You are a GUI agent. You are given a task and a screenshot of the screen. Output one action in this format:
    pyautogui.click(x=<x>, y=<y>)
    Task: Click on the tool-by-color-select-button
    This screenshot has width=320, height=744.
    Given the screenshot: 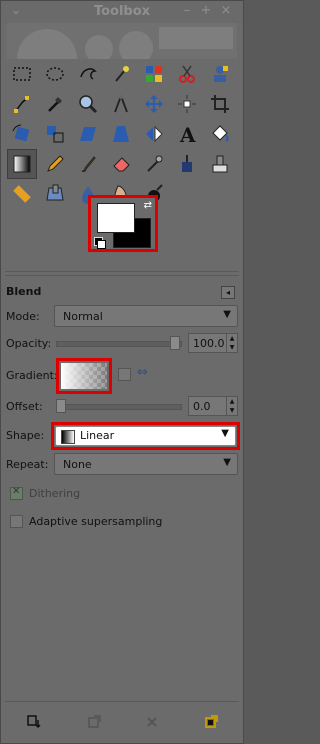 What is the action you would take?
    pyautogui.click(x=154, y=74)
    